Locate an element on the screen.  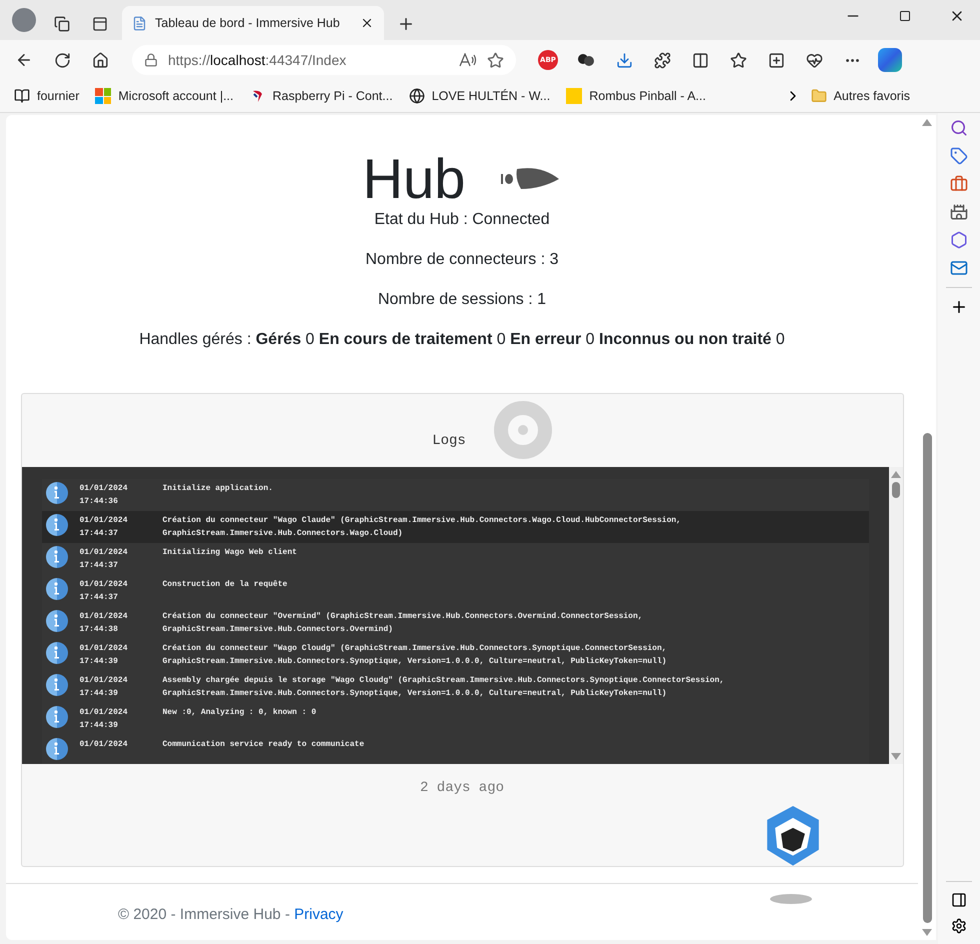
bullet-drawing is located at coordinates (531, 179).